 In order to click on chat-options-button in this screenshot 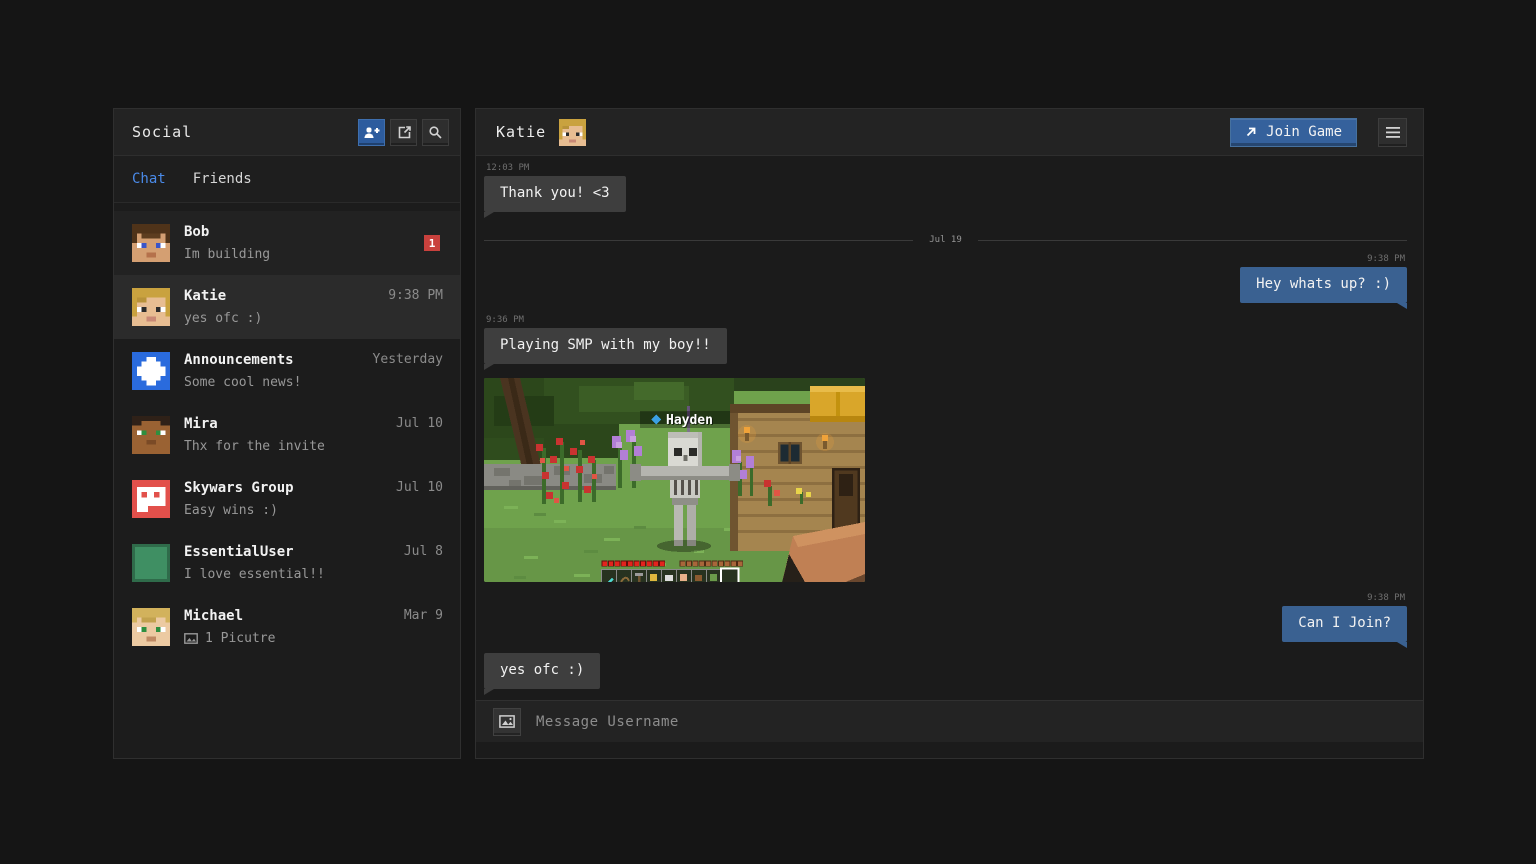, I will do `click(1392, 132)`.